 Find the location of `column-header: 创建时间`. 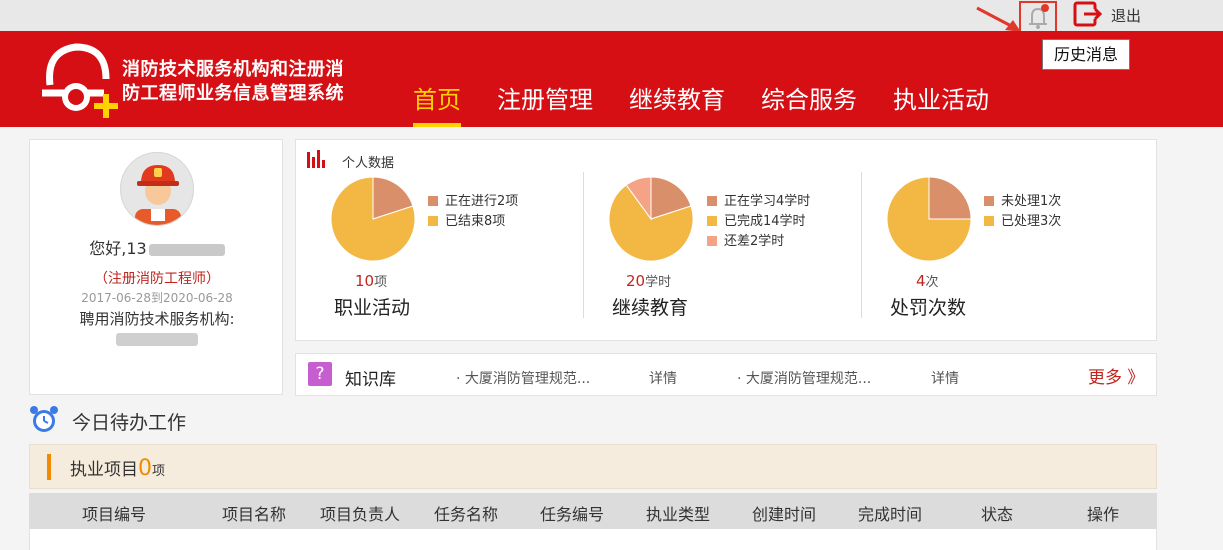

column-header: 创建时间 is located at coordinates (784, 514).